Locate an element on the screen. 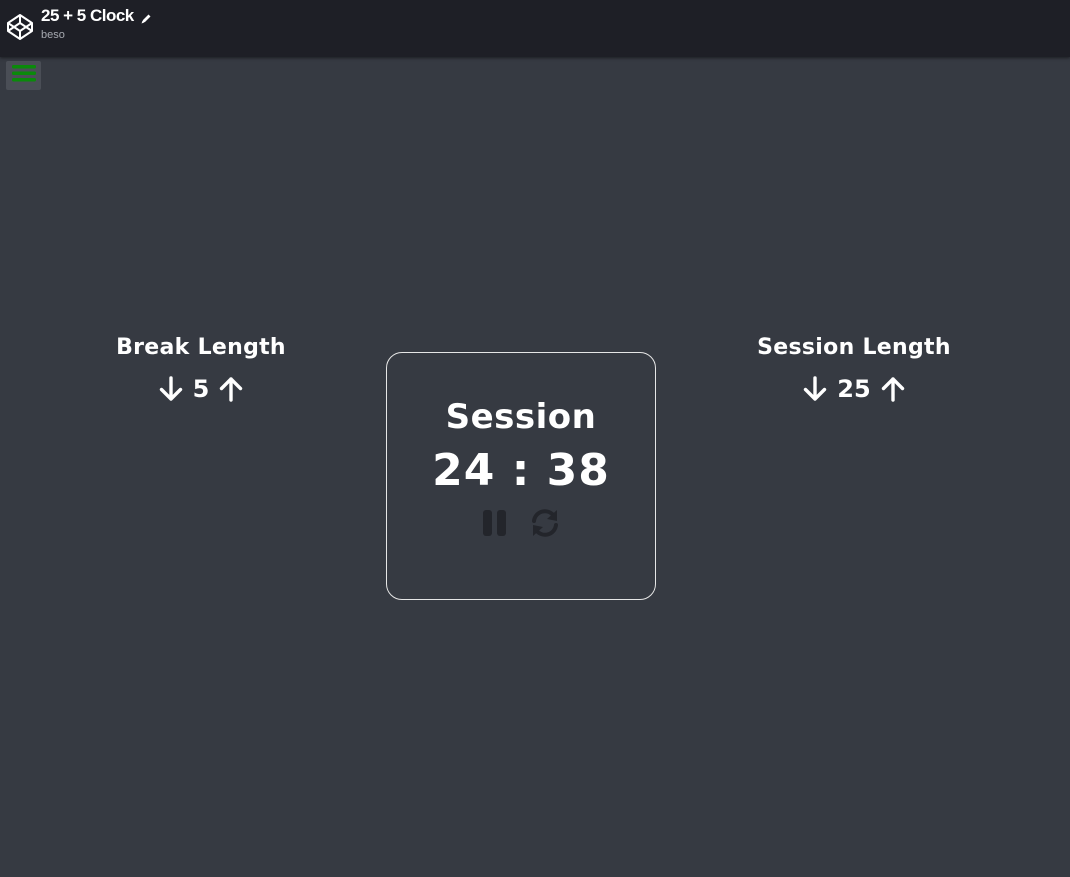 Image resolution: width=1070 pixels, height=877 pixels. codepen-logo-icon is located at coordinates (20, 27).